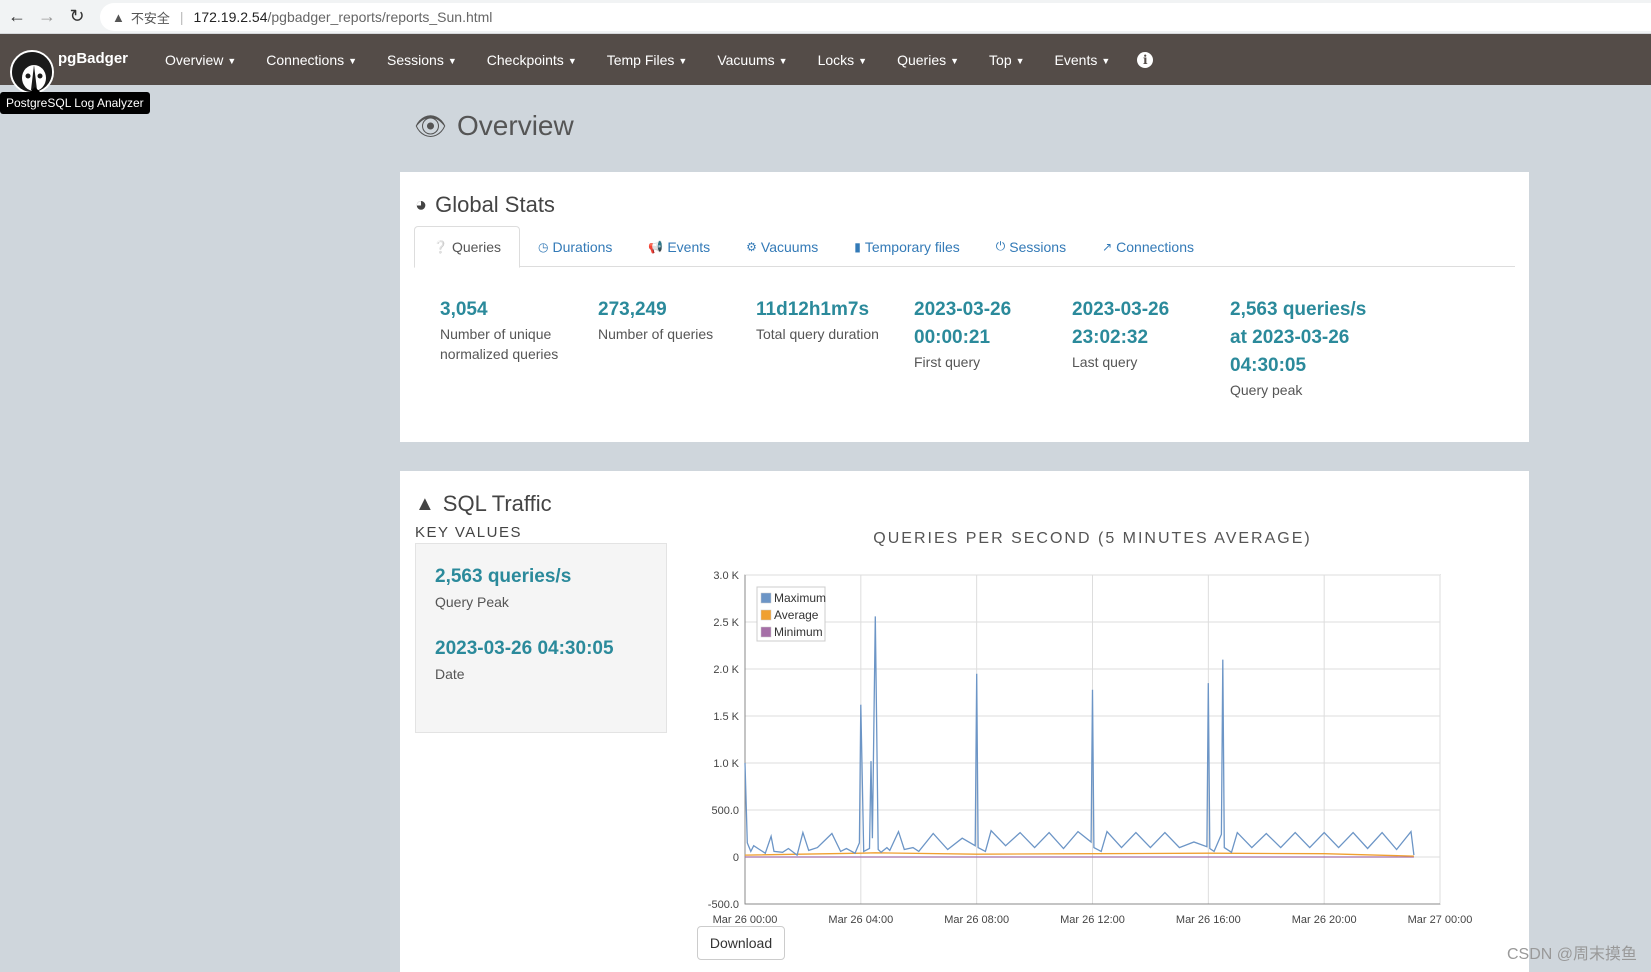 The image size is (1651, 972). I want to click on global-stats-title: Global Stats, so click(495, 204).